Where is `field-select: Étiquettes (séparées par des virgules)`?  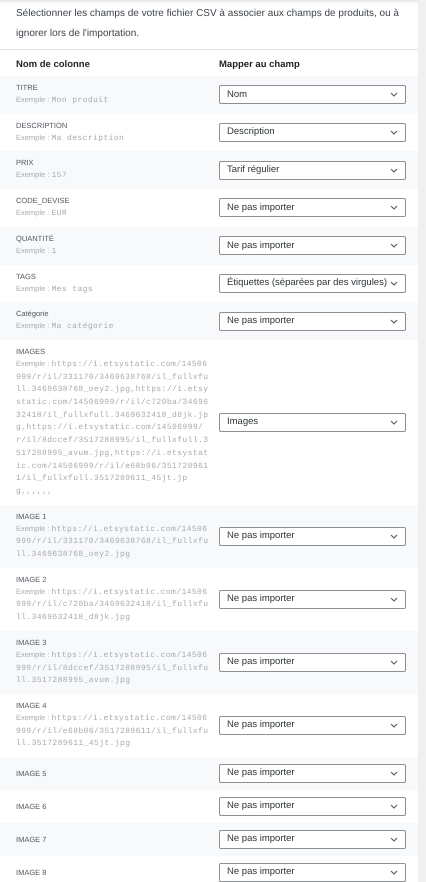
field-select: Étiquettes (séparées par des virgules) is located at coordinates (312, 283).